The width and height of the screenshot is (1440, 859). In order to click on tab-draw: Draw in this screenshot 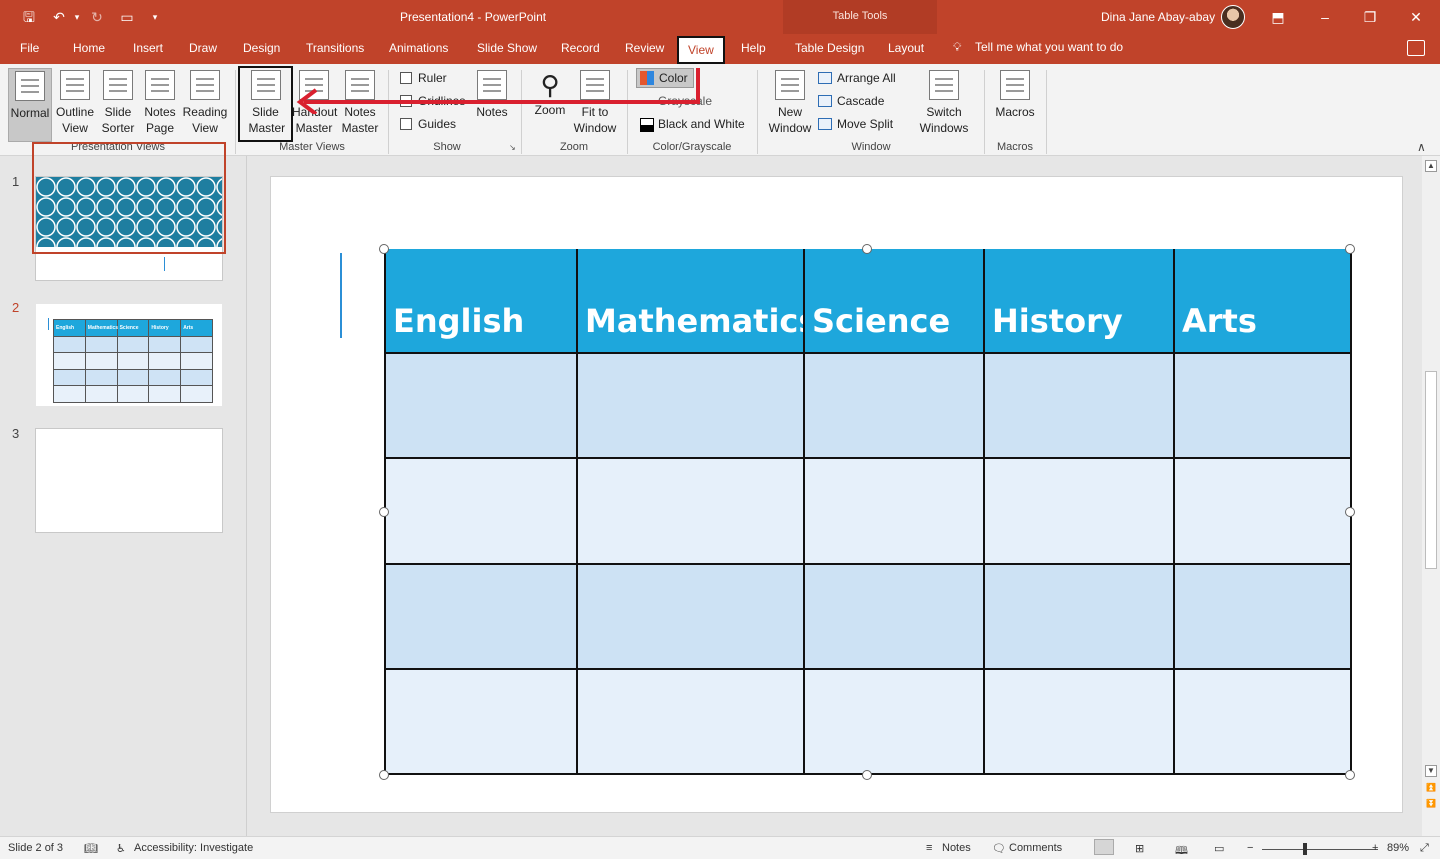, I will do `click(203, 48)`.